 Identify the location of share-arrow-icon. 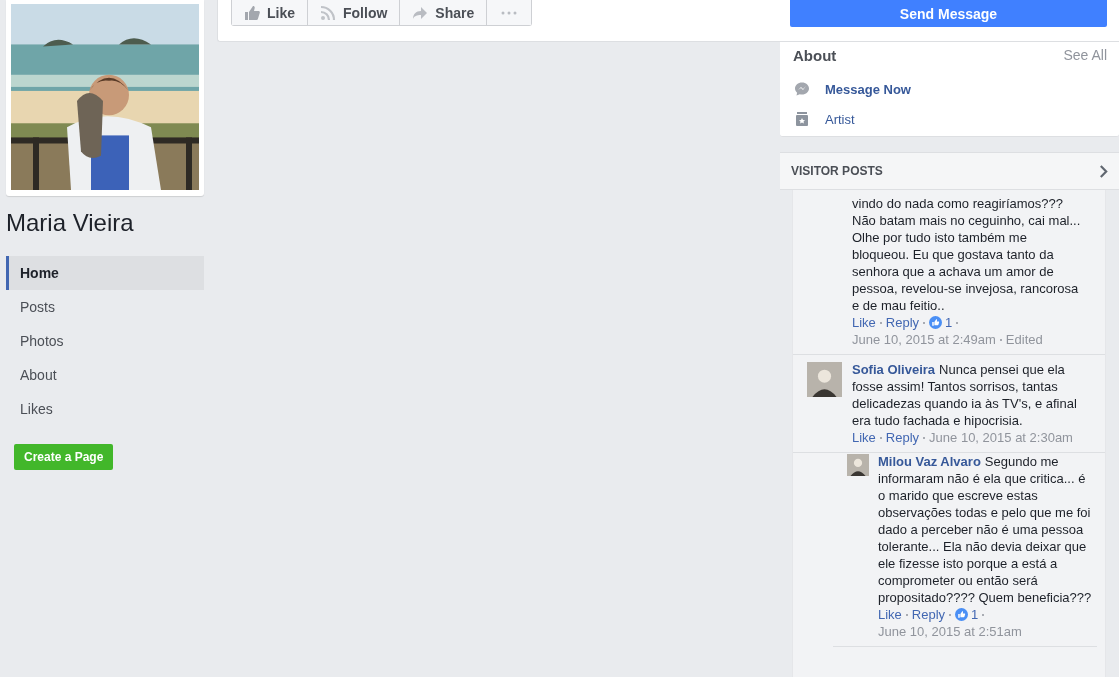
(420, 12).